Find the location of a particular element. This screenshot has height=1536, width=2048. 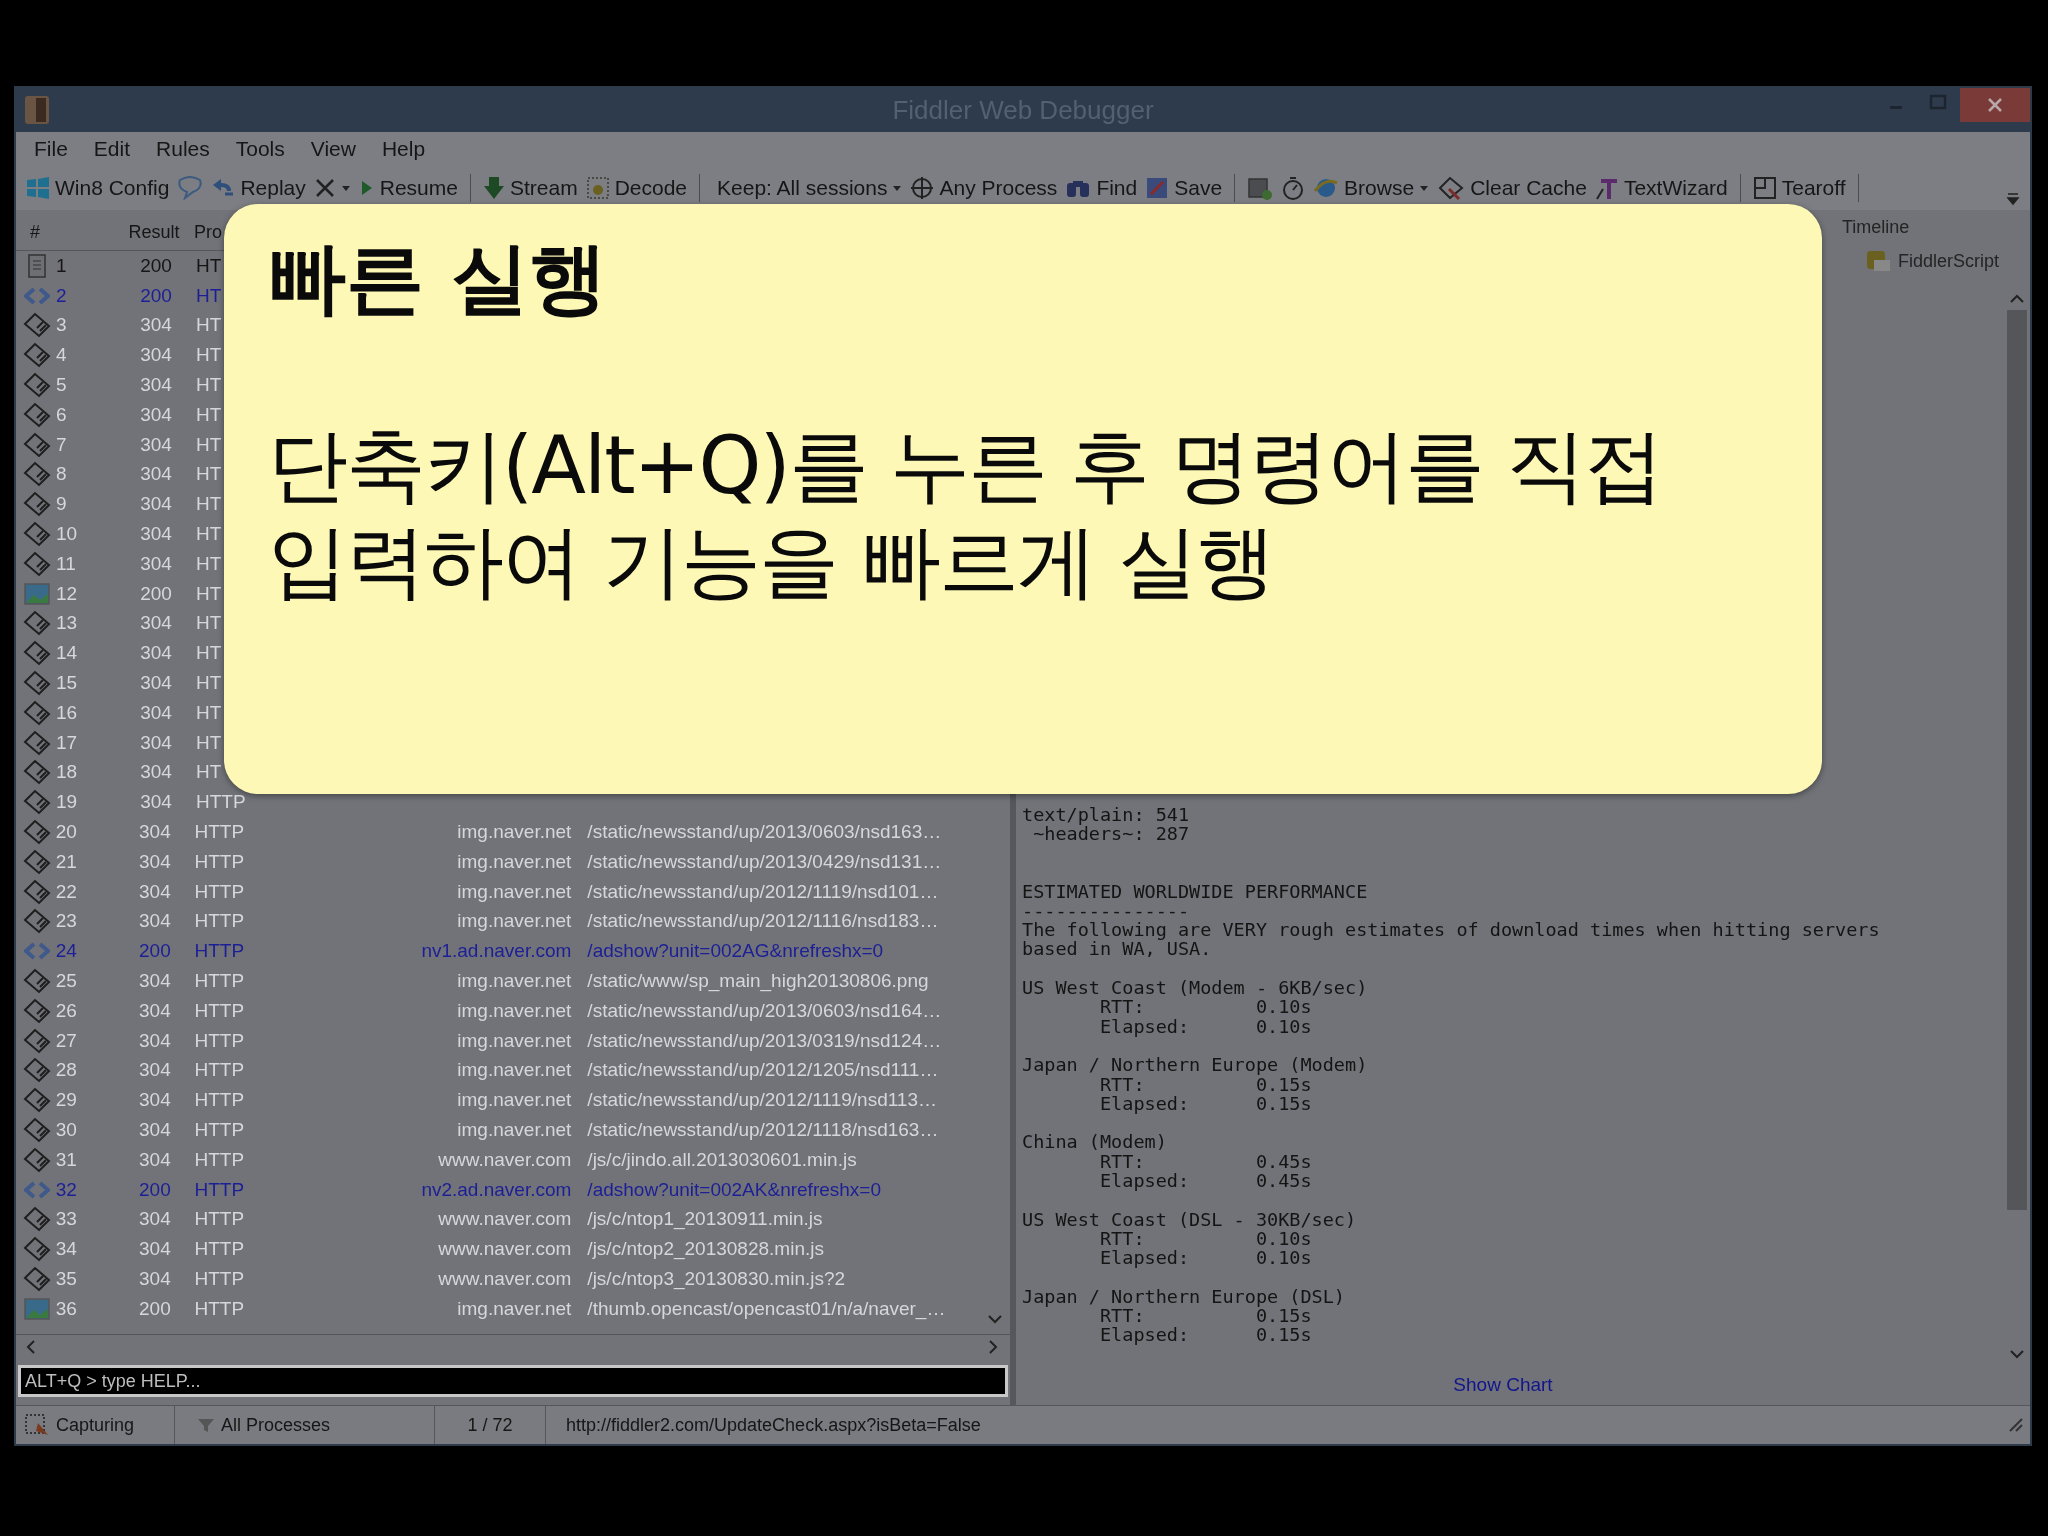

report-line: US West Coast (DSL - 30KB/sec) is located at coordinates (1189, 1219).